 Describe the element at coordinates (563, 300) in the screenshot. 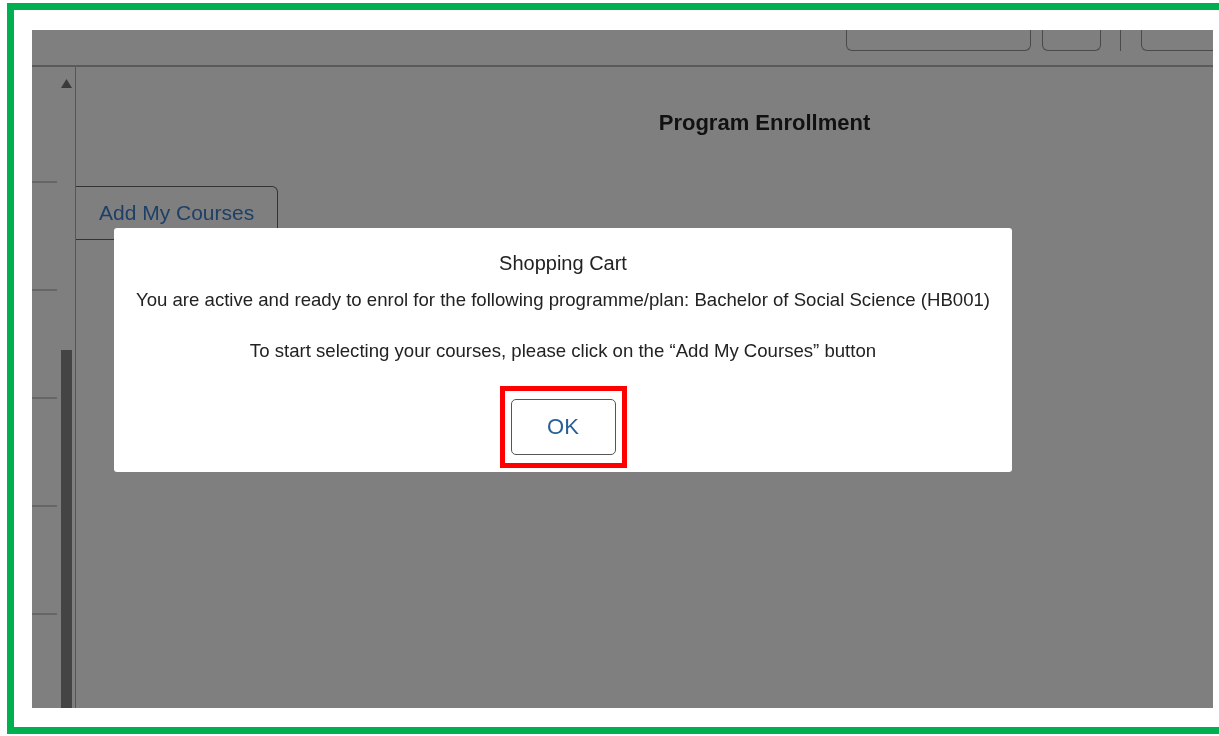

I see `dialog-message: You are active and ready to enrol for the following programme/plan: Bachelor of Social Science (HB001)` at that location.